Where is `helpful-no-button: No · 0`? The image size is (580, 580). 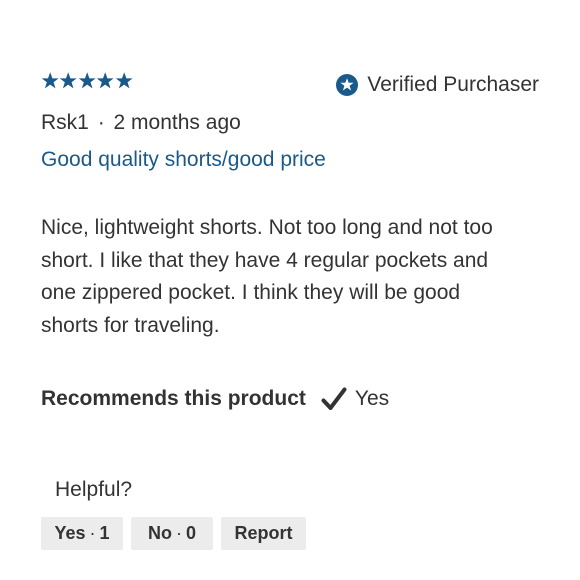
helpful-no-button: No · 0 is located at coordinates (172, 533).